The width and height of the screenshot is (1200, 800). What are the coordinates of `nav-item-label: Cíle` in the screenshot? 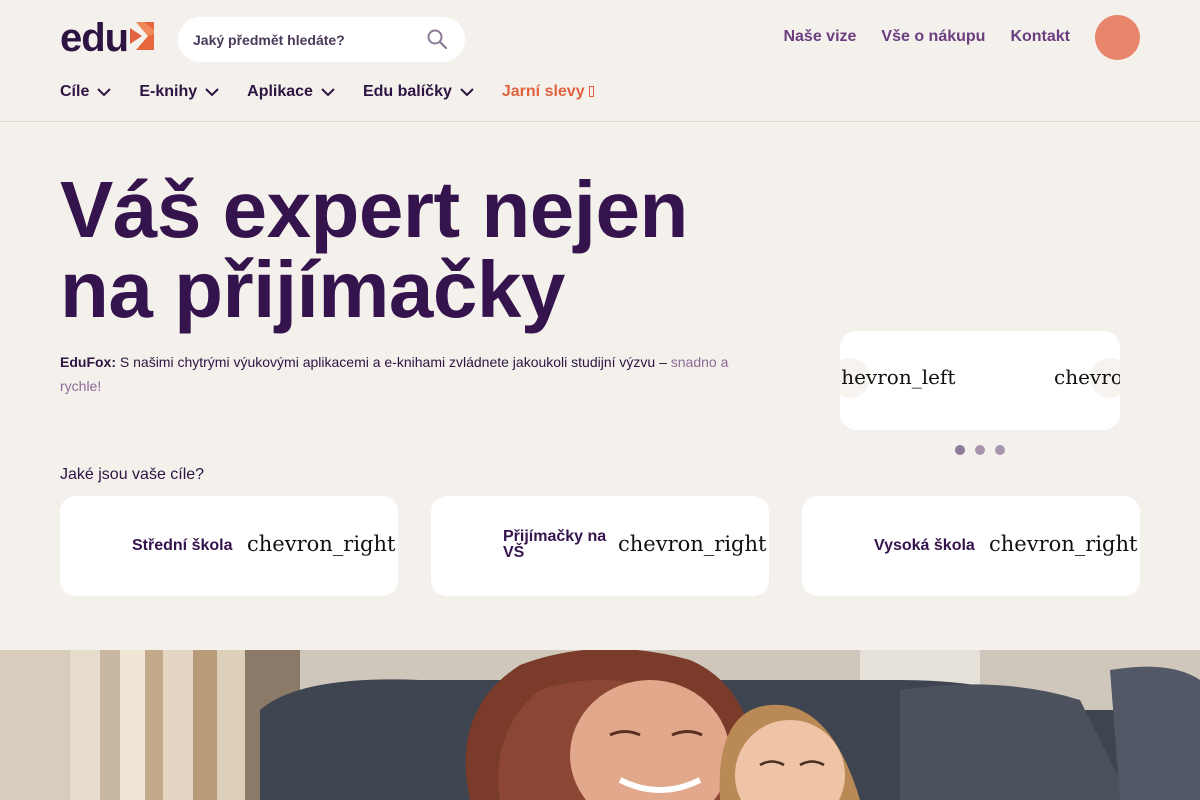 It's located at (75, 91).